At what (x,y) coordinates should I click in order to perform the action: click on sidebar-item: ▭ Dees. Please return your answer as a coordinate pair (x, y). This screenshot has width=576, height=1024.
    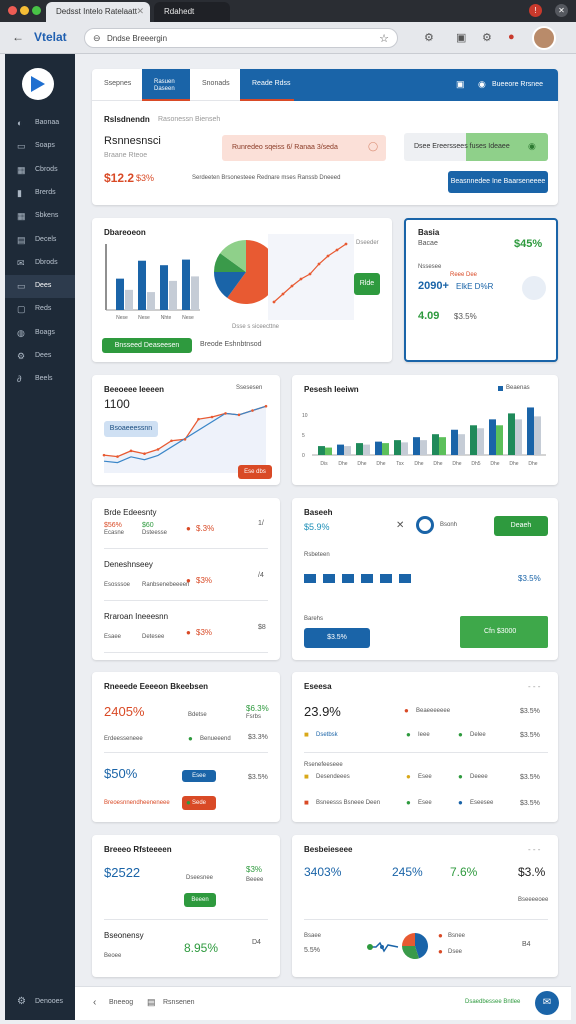
    Looking at the image, I should click on (40, 287).